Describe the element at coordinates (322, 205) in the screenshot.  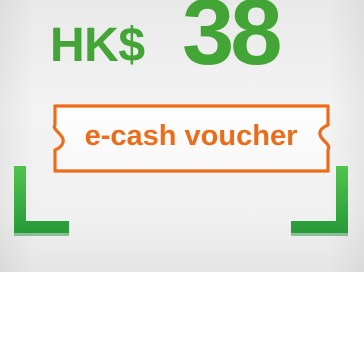
I see `right-corner-bracket-icon` at that location.